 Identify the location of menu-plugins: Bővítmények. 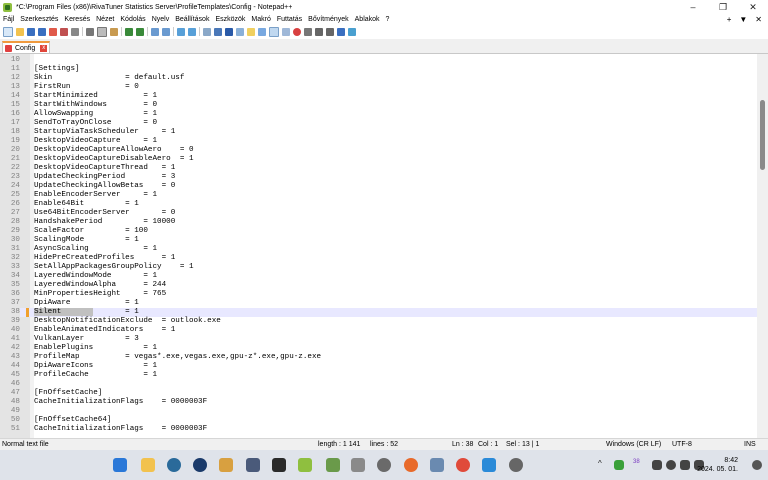
(328, 19).